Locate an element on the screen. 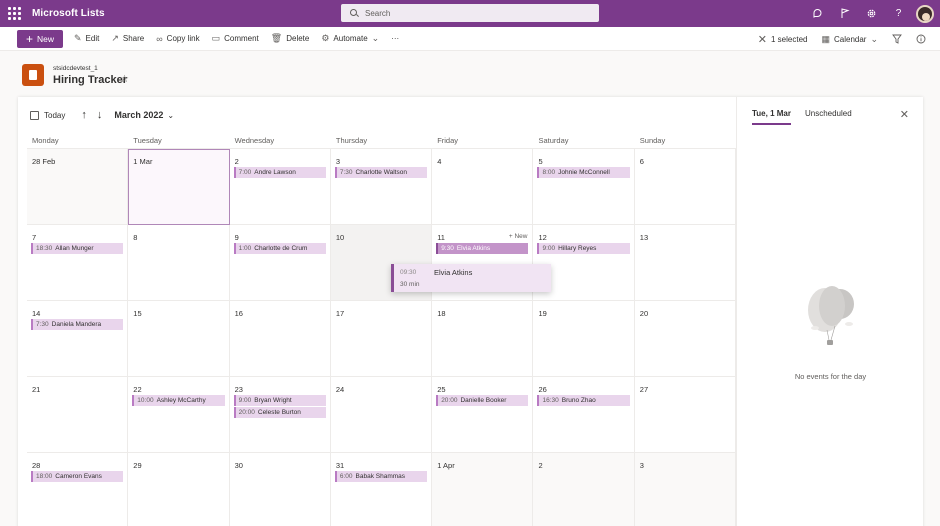 This screenshot has height=526, width=940. day-cell: 28 18:00 Cameron Evans is located at coordinates (78, 489).